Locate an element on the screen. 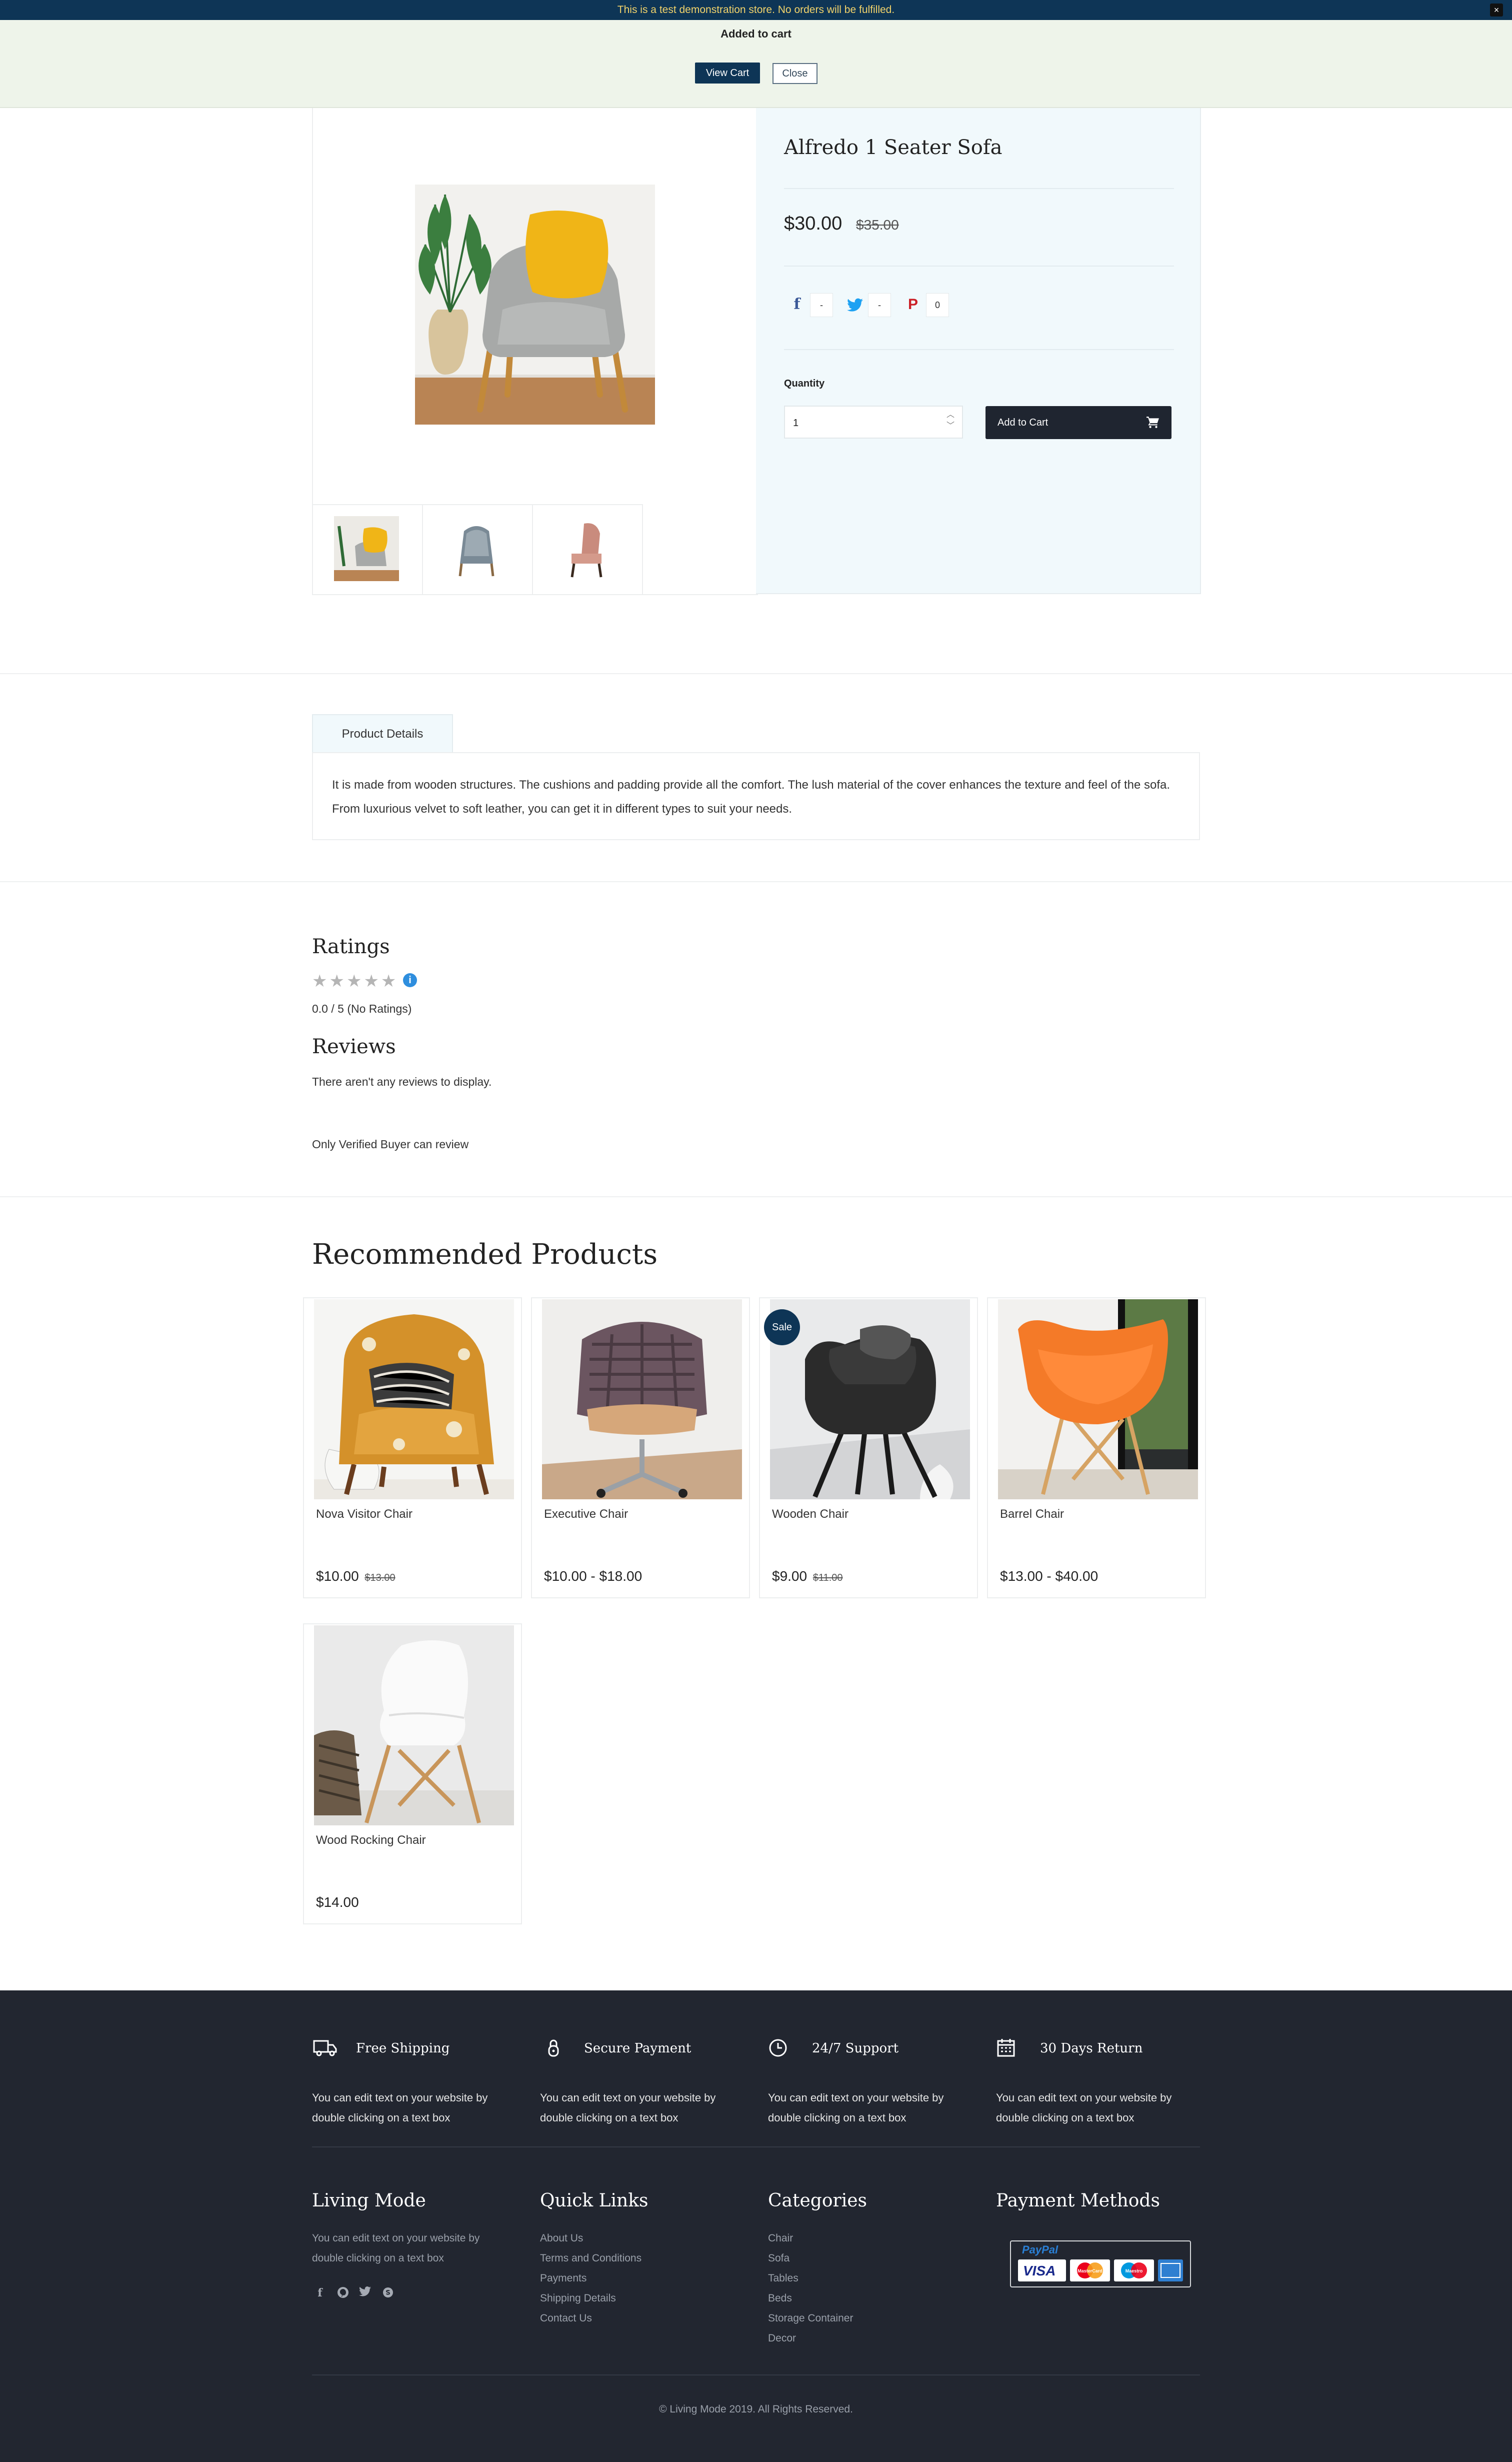 This screenshot has height=2462, width=1512. quick-links-title: Quick Links is located at coordinates (594, 2200).